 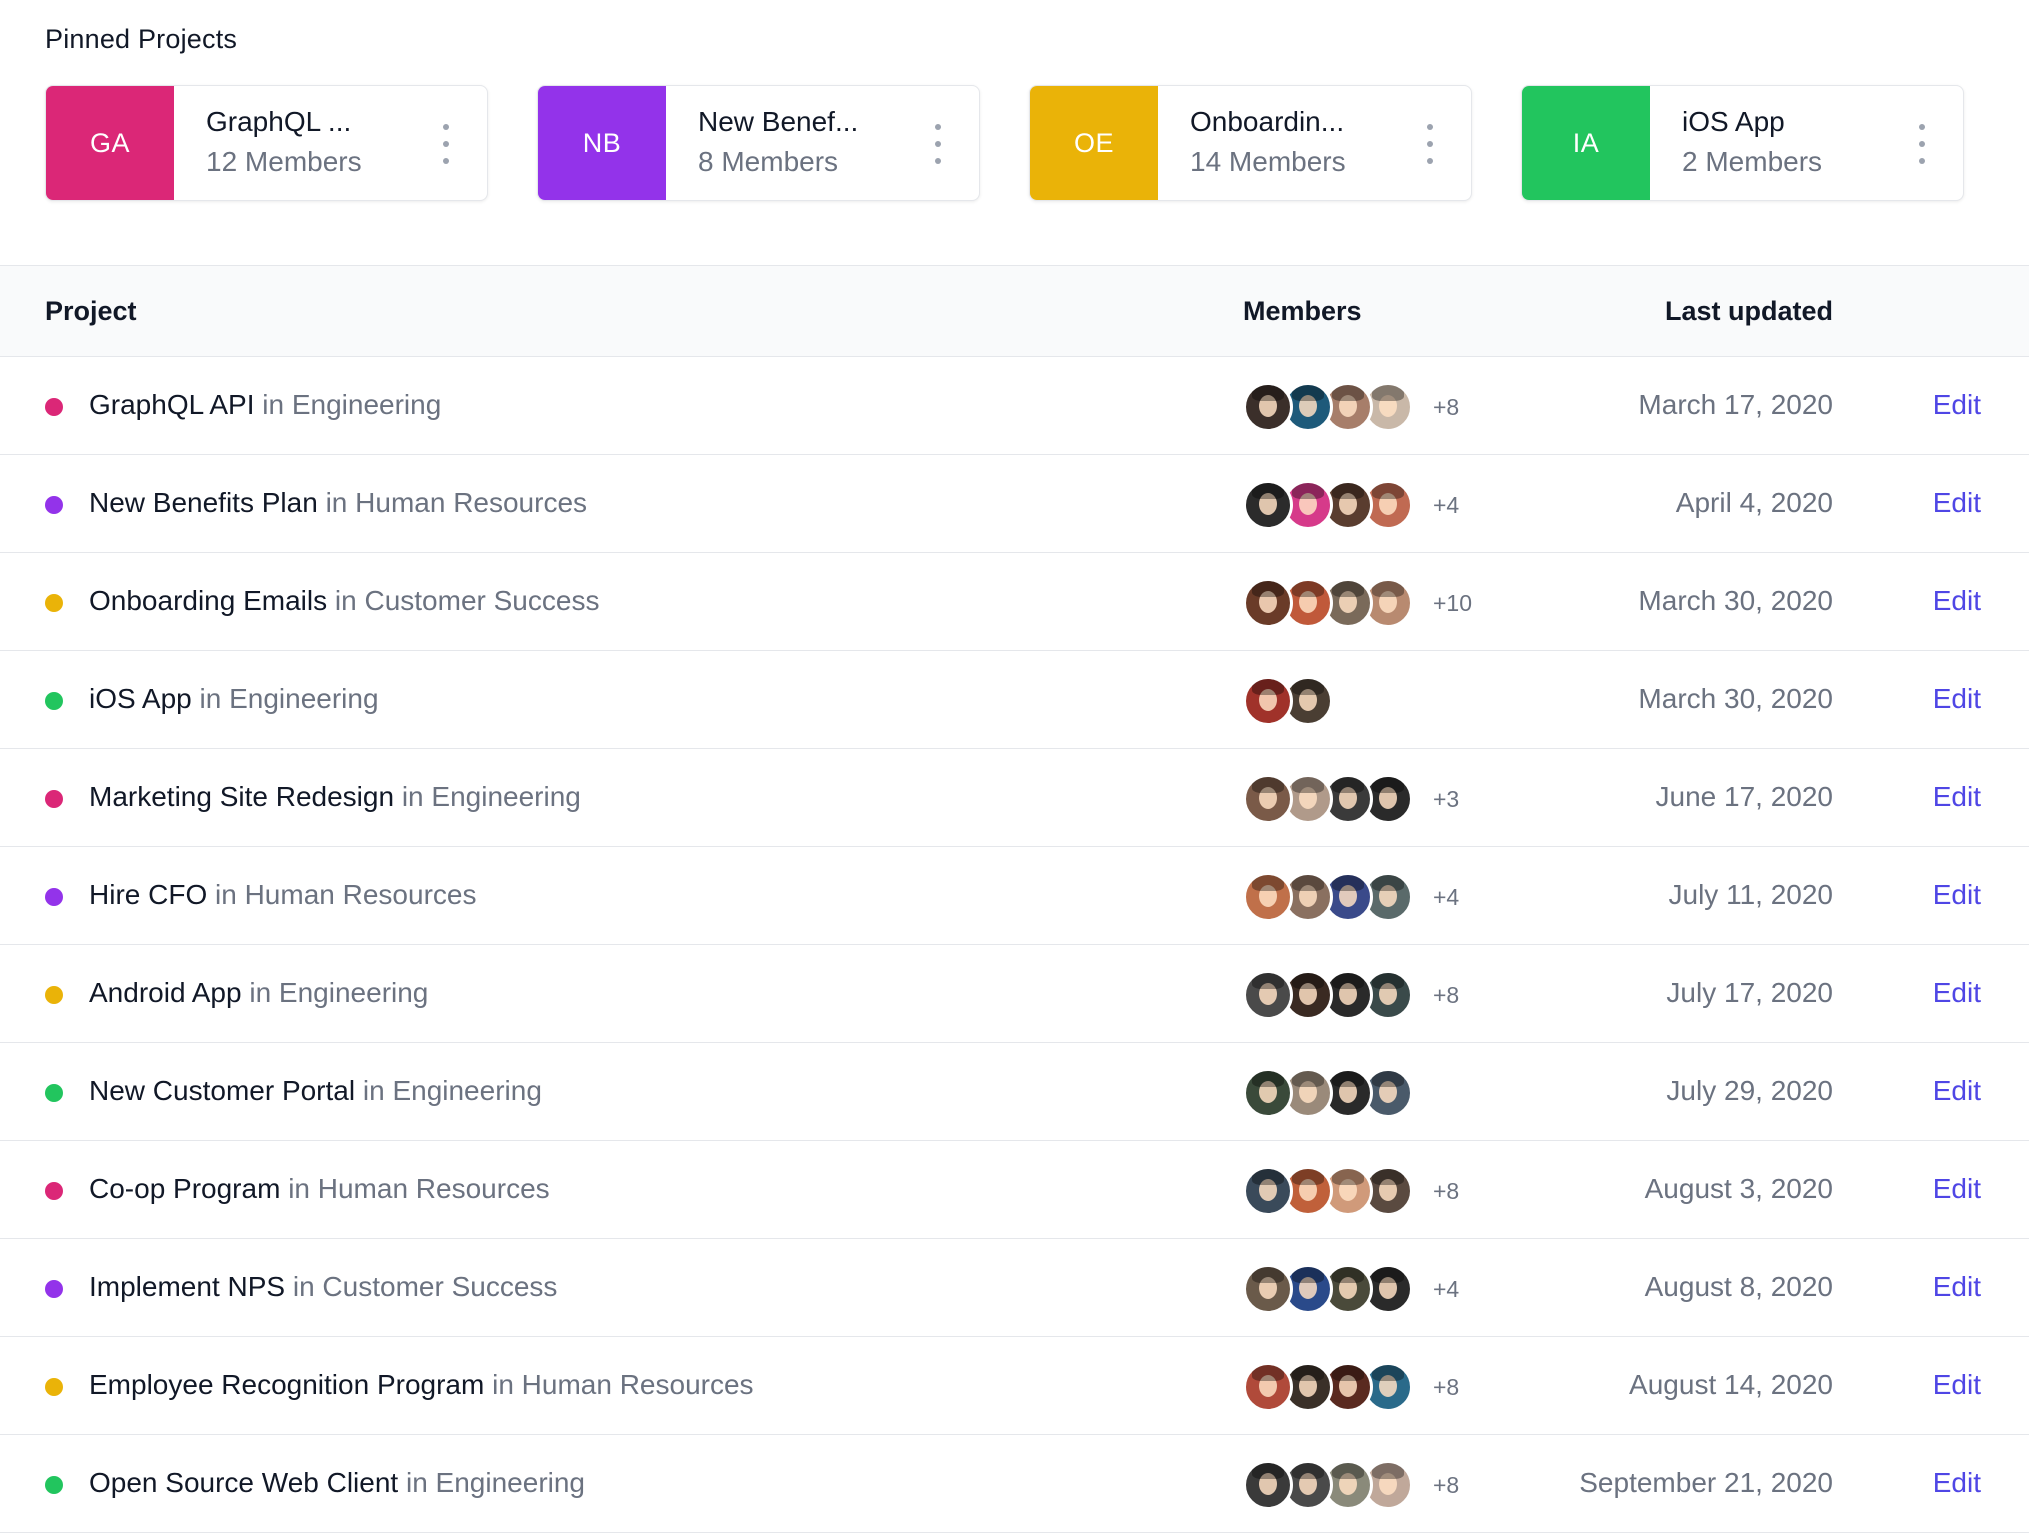 What do you see at coordinates (1749, 992) in the screenshot?
I see `last-updated-date: July 17, 2020` at bounding box center [1749, 992].